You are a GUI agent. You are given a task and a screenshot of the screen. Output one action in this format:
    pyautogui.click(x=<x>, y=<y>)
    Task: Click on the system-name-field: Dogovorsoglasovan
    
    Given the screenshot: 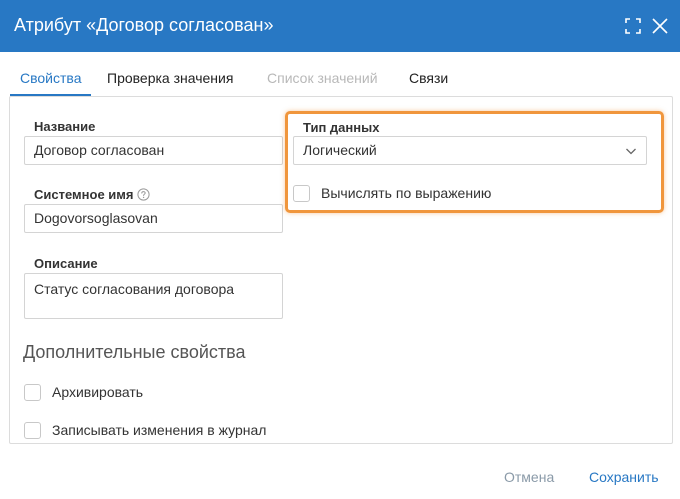 What is the action you would take?
    pyautogui.click(x=153, y=218)
    